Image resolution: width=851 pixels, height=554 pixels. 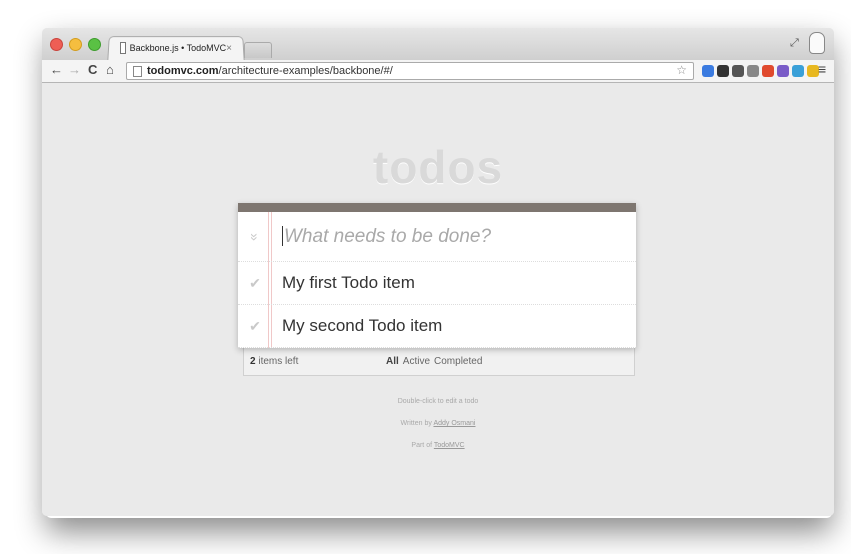 What do you see at coordinates (314, 361) in the screenshot?
I see `todo-count: 2 items left` at bounding box center [314, 361].